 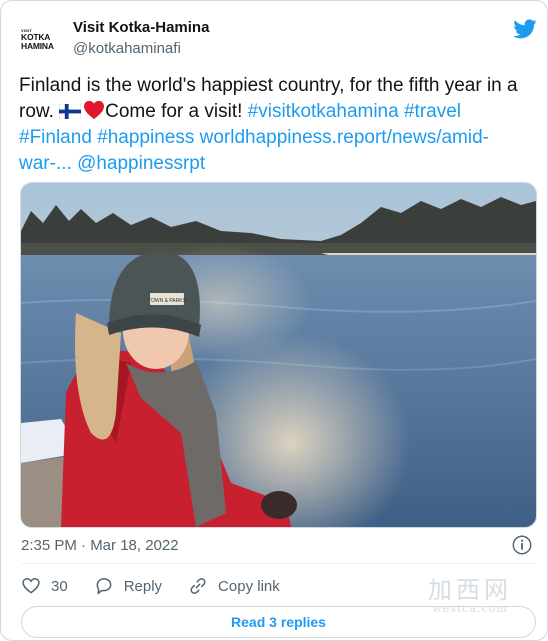 What do you see at coordinates (94, 110) in the screenshot?
I see `red-heart-emoji` at bounding box center [94, 110].